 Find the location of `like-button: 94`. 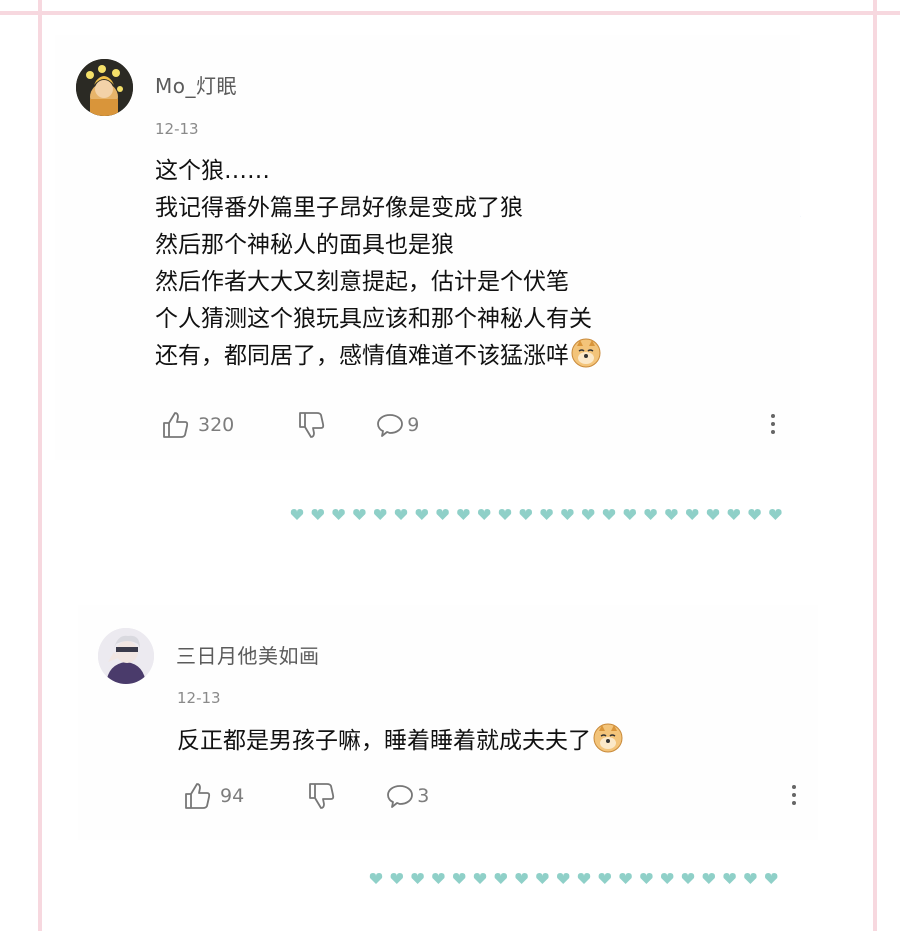

like-button: 94 is located at coordinates (213, 796).